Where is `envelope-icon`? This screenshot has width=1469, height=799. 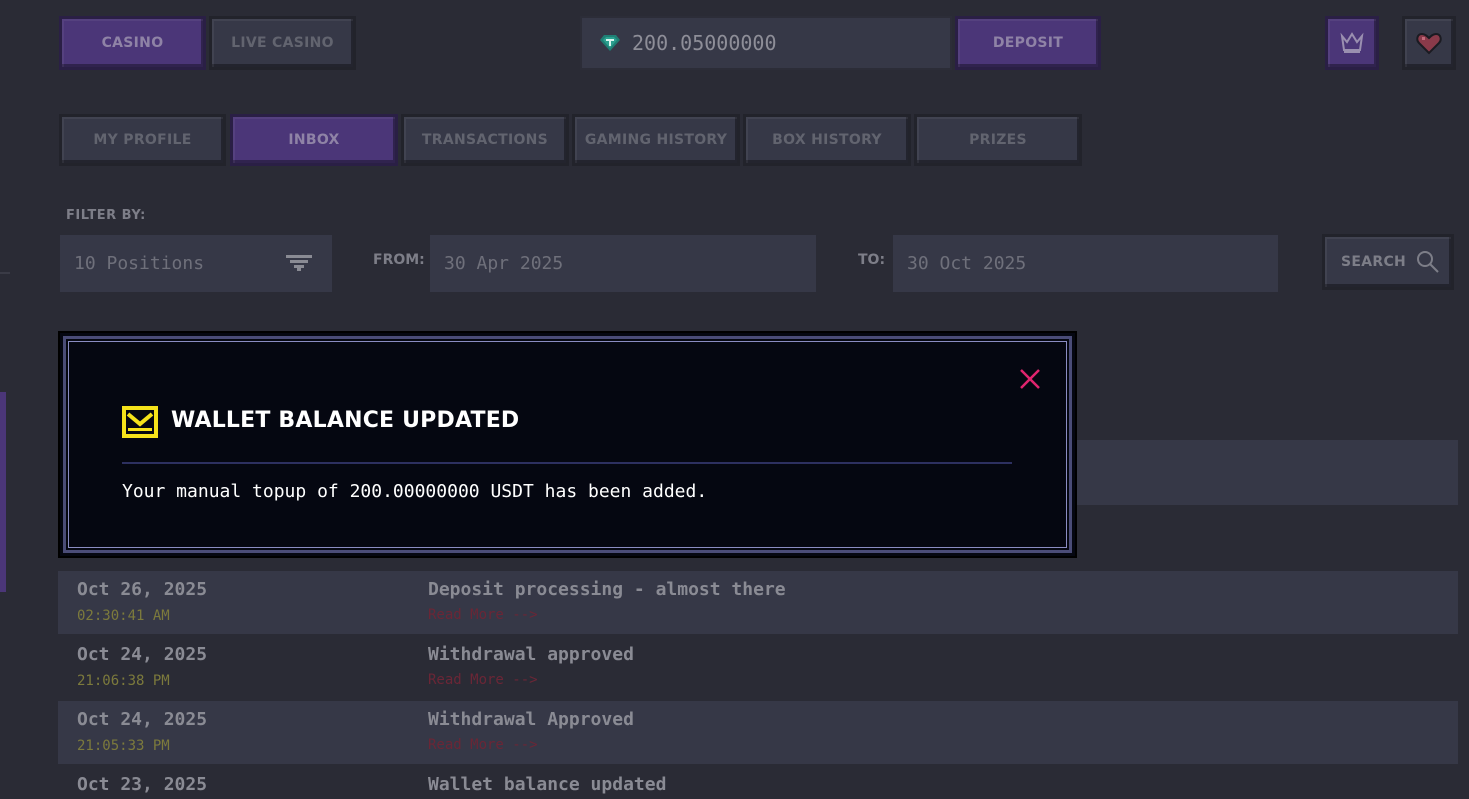
envelope-icon is located at coordinates (140, 422).